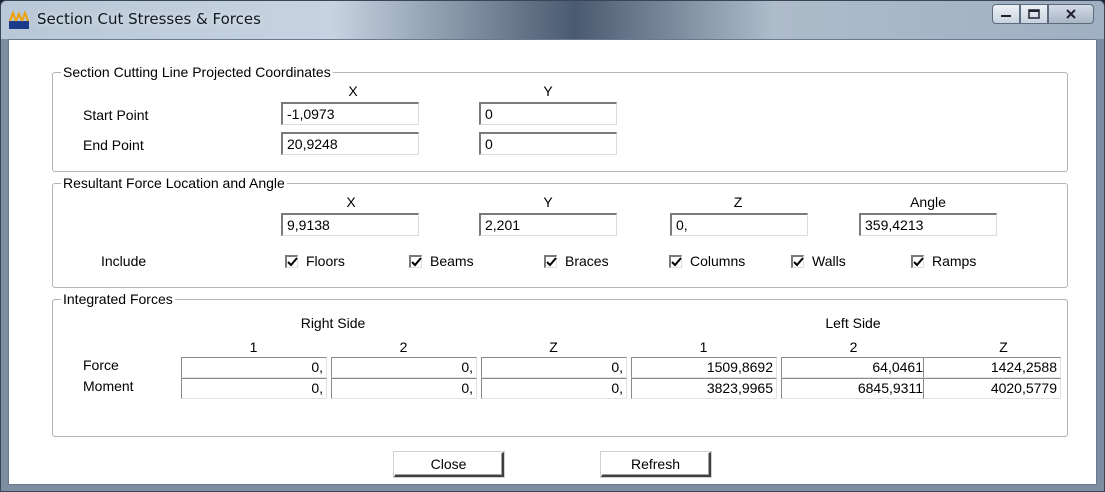 The width and height of the screenshot is (1105, 492). What do you see at coordinates (829, 261) in the screenshot?
I see `walls-label: Walls` at bounding box center [829, 261].